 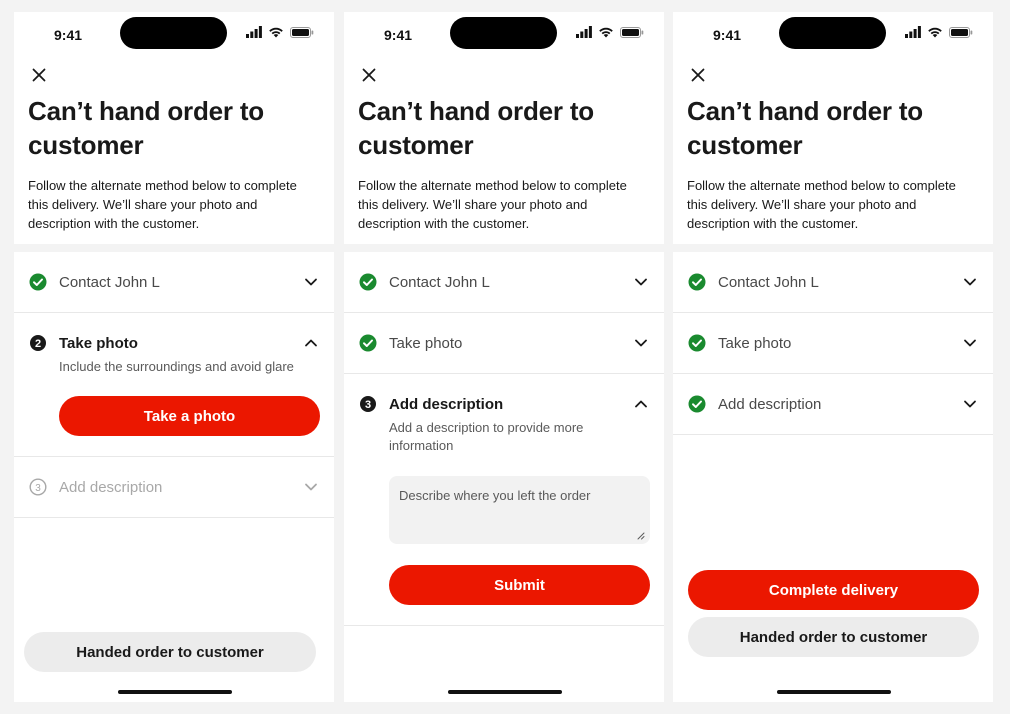 I want to click on svg-text: 2, so click(x=38, y=344).